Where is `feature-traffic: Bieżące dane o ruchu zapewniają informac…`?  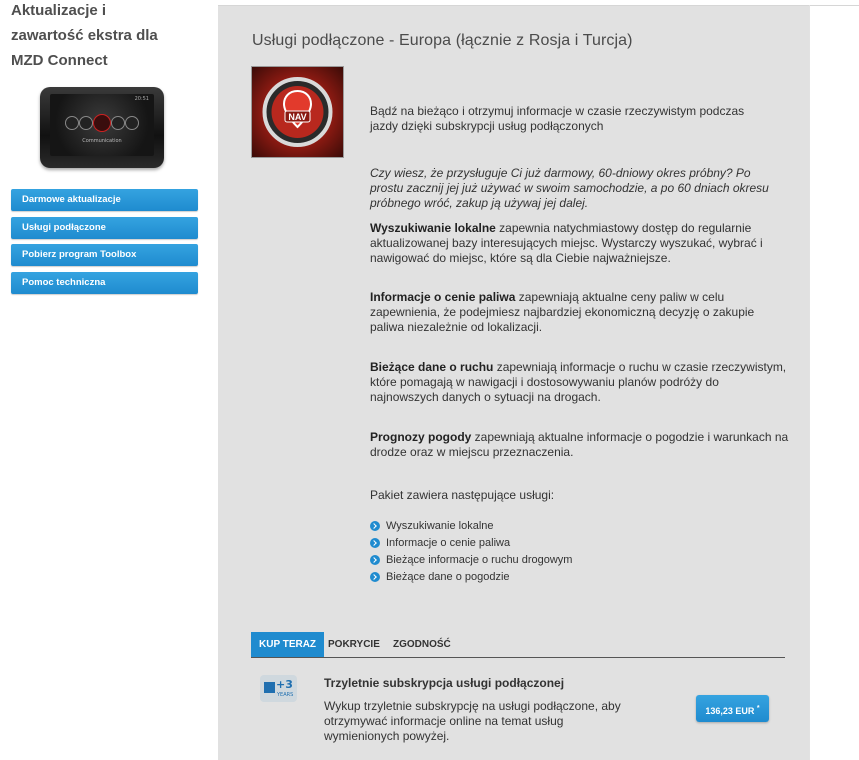 feature-traffic: Bieżące dane o ruchu zapewniają informac… is located at coordinates (580, 382).